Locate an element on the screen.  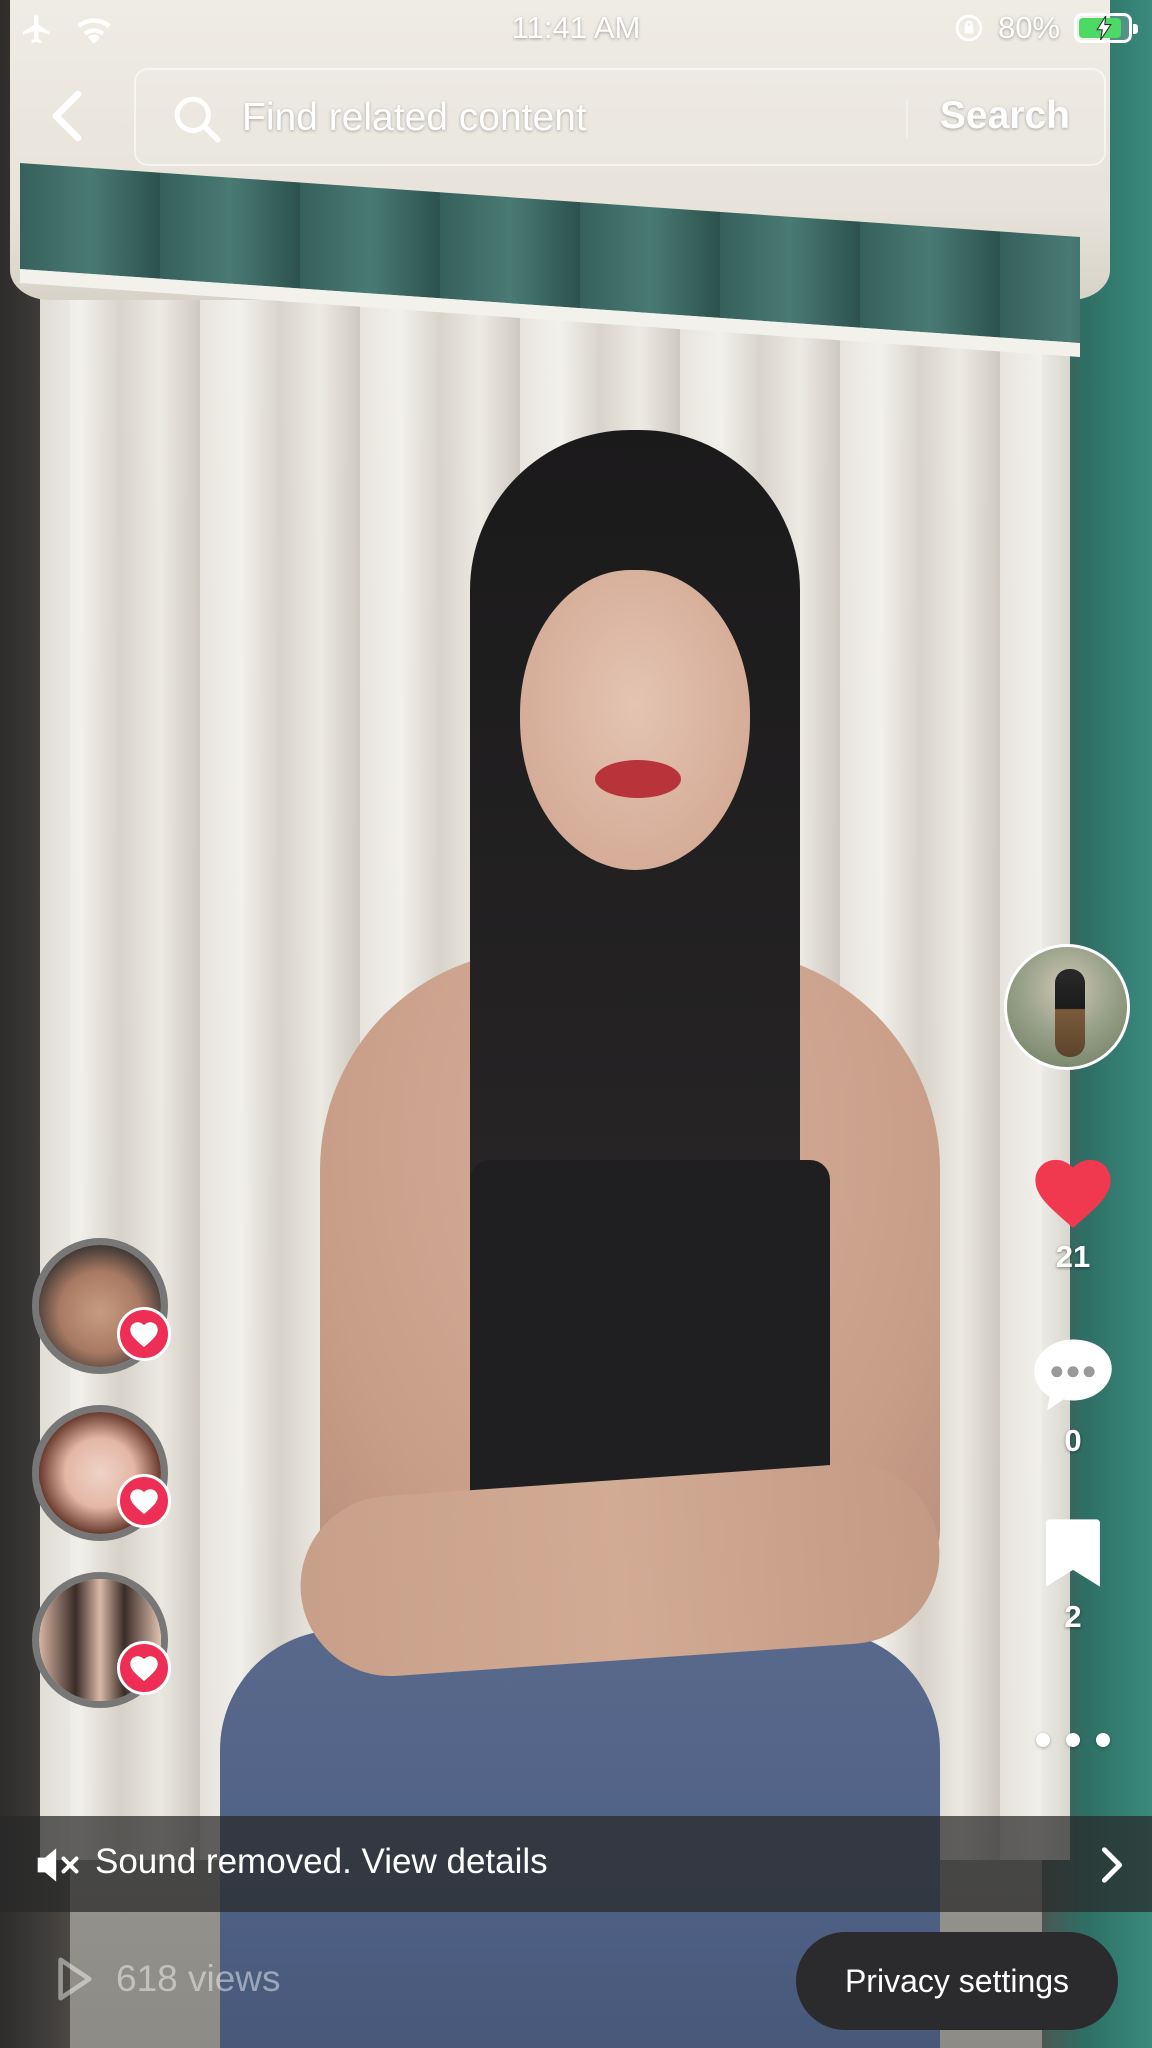
search-icon is located at coordinates (197, 119).